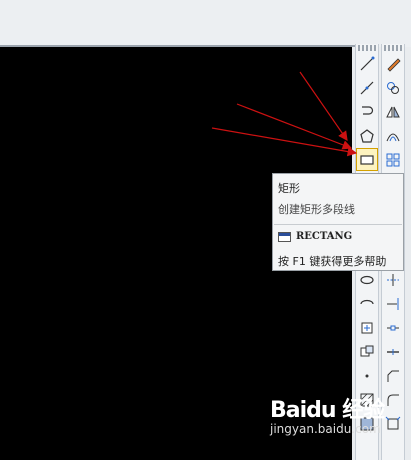 The width and height of the screenshot is (411, 460). Describe the element at coordinates (367, 351) in the screenshot. I see `make-block-icon` at that location.